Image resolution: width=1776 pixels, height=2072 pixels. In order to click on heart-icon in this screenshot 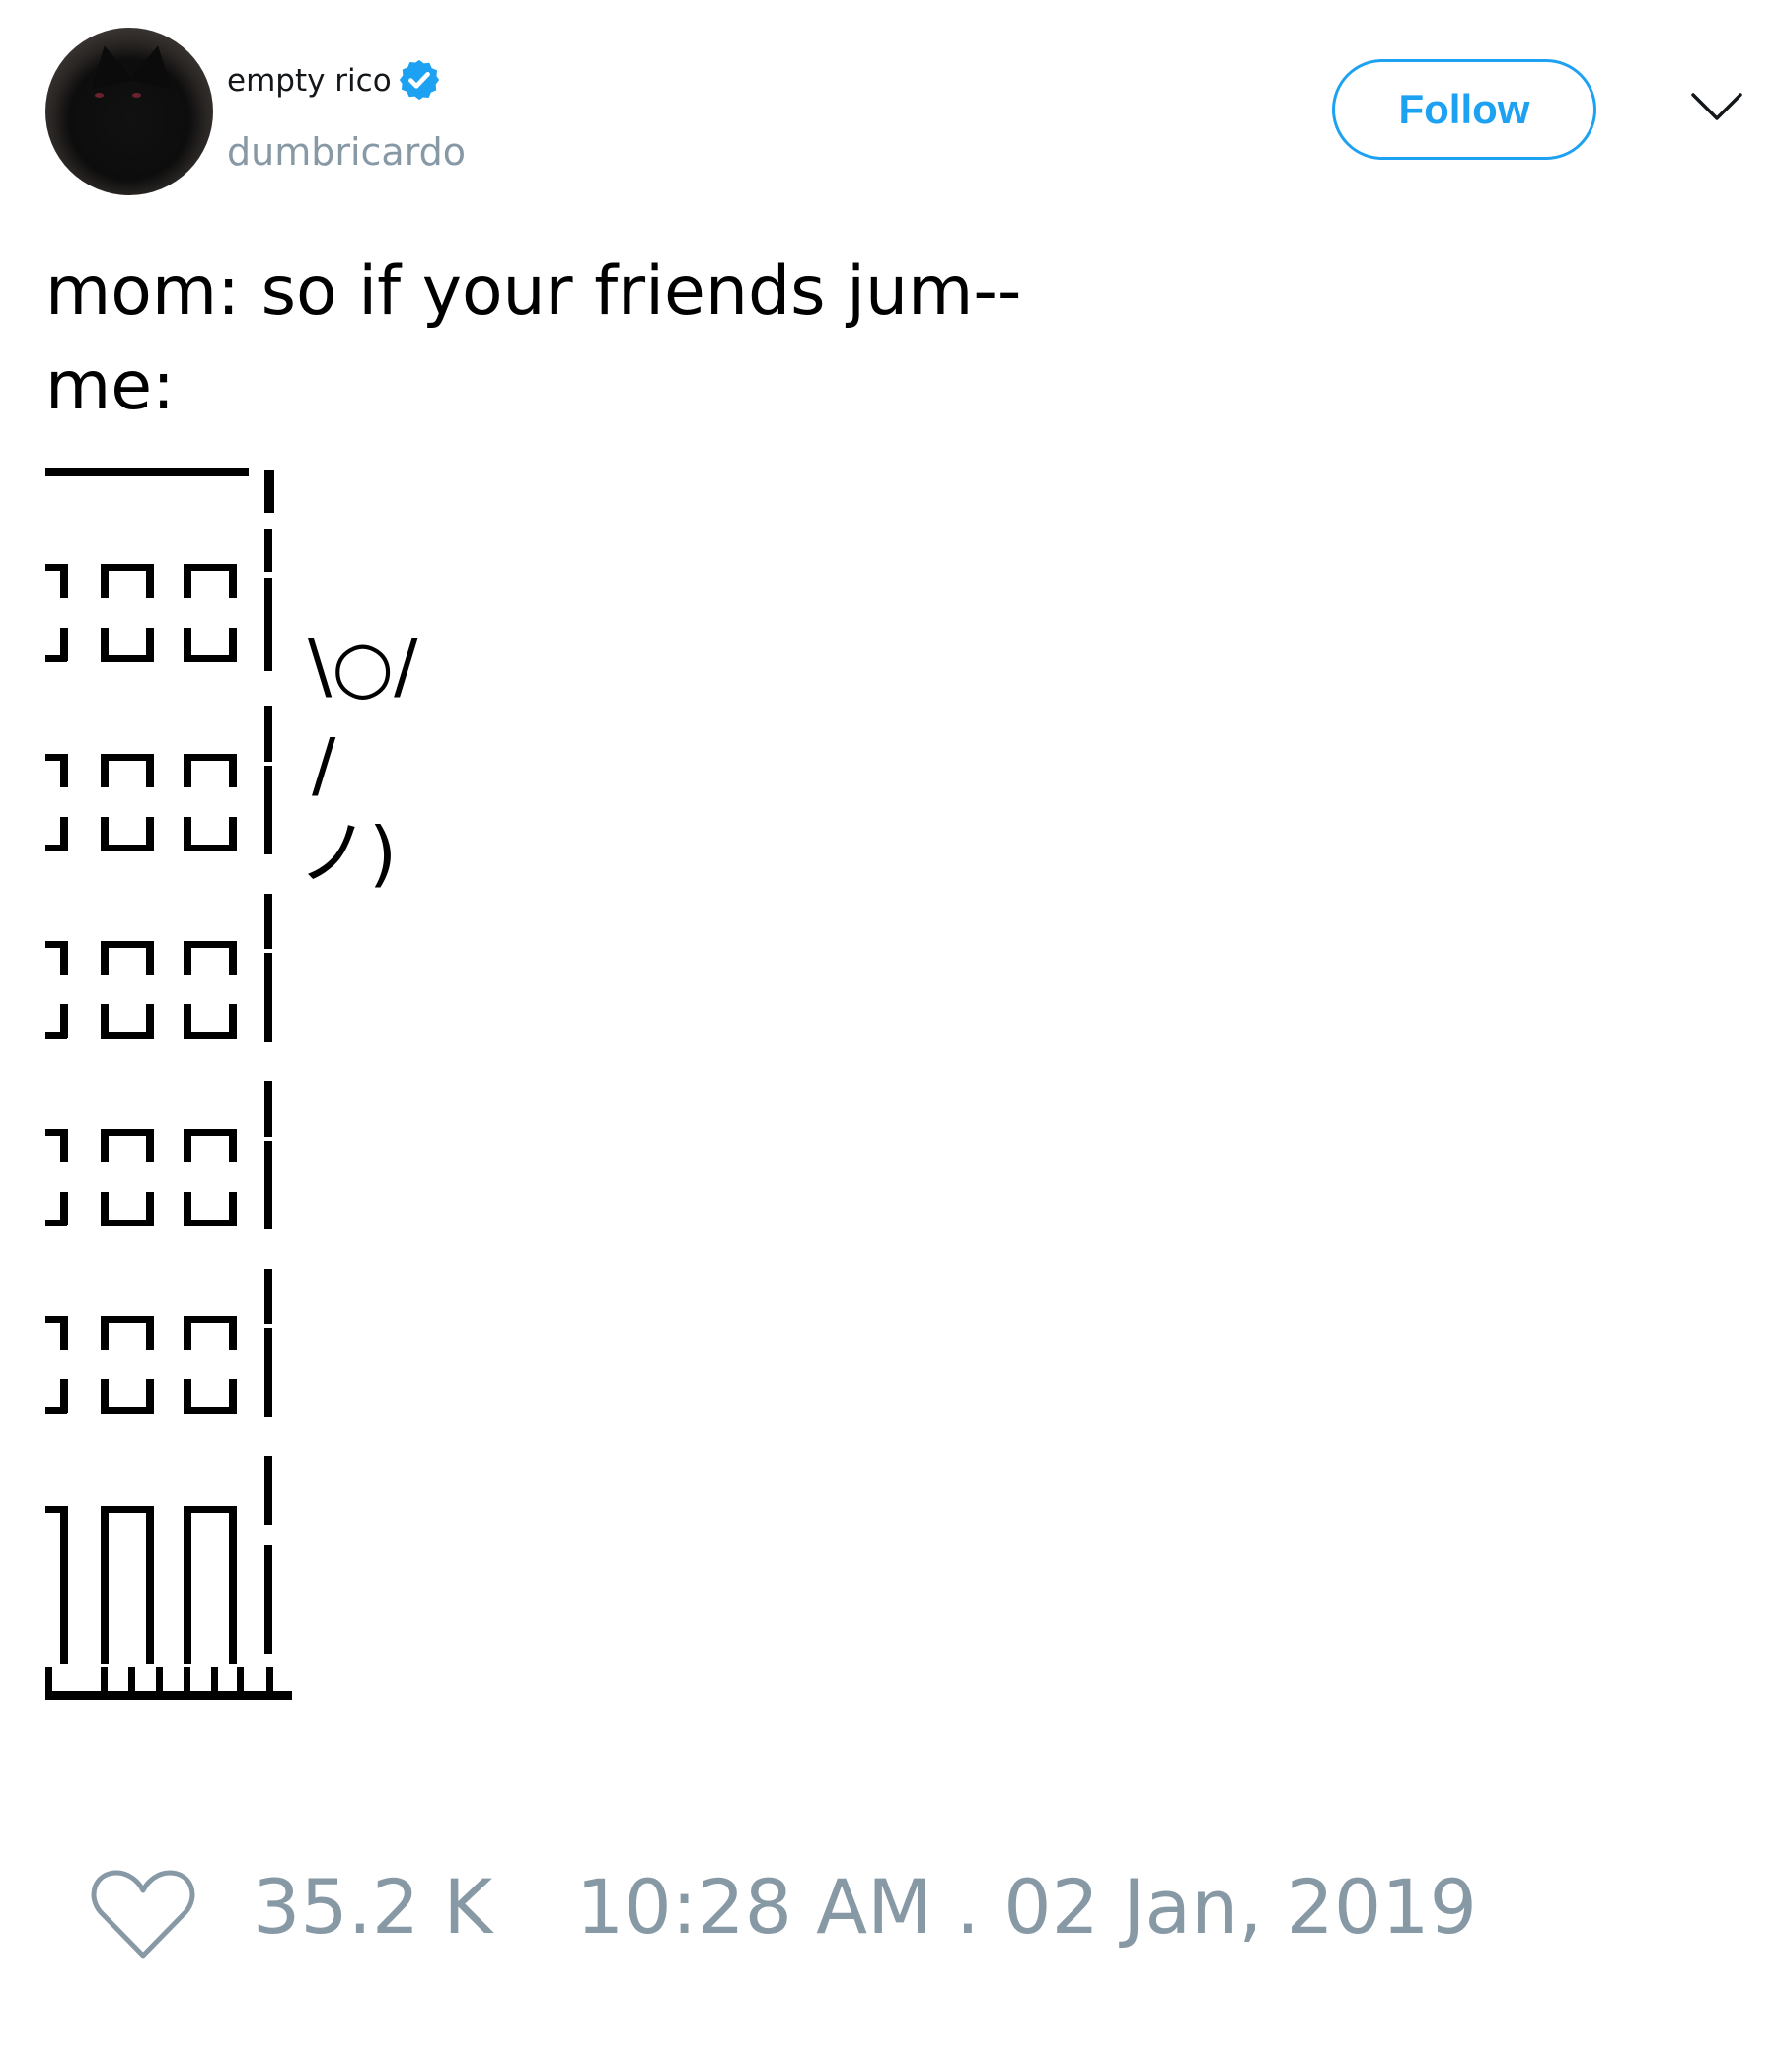, I will do `click(143, 1914)`.